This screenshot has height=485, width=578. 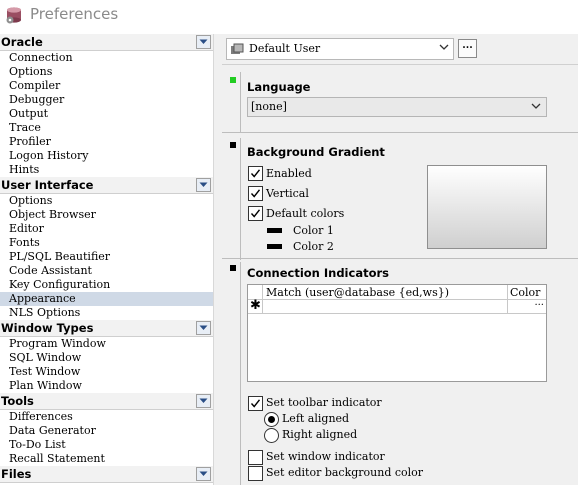 What do you see at coordinates (313, 246) in the screenshot?
I see `color2-label: Color 2` at bounding box center [313, 246].